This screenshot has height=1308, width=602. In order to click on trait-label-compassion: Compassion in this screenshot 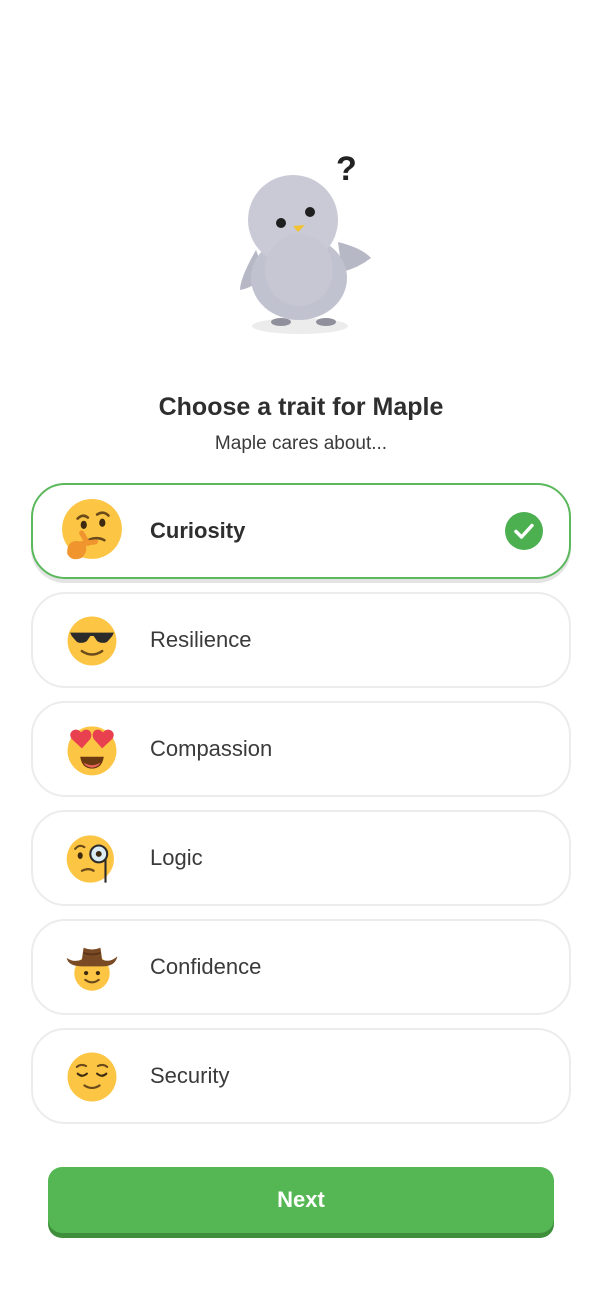, I will do `click(211, 748)`.